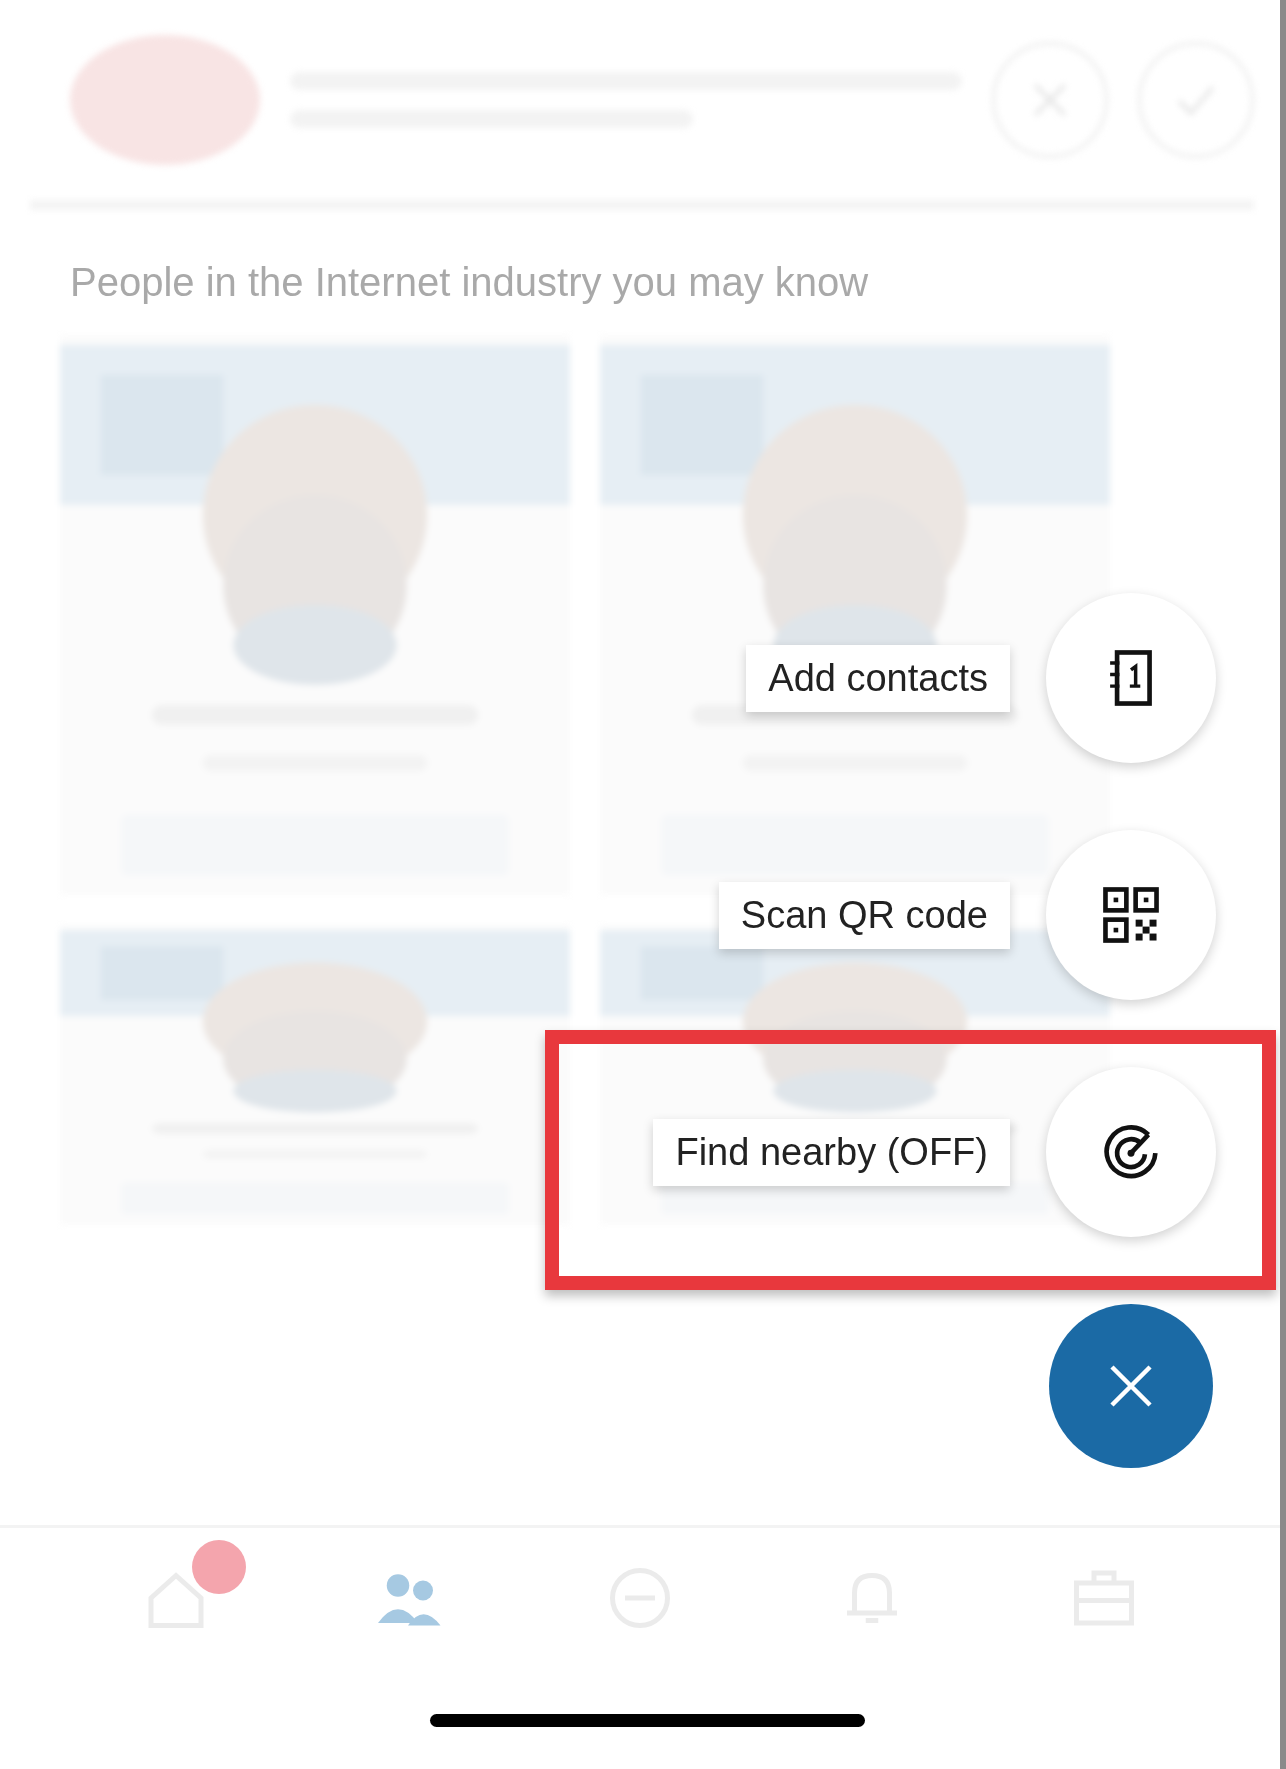 This screenshot has height=1769, width=1286. I want to click on action-label: Add contacts, so click(878, 678).